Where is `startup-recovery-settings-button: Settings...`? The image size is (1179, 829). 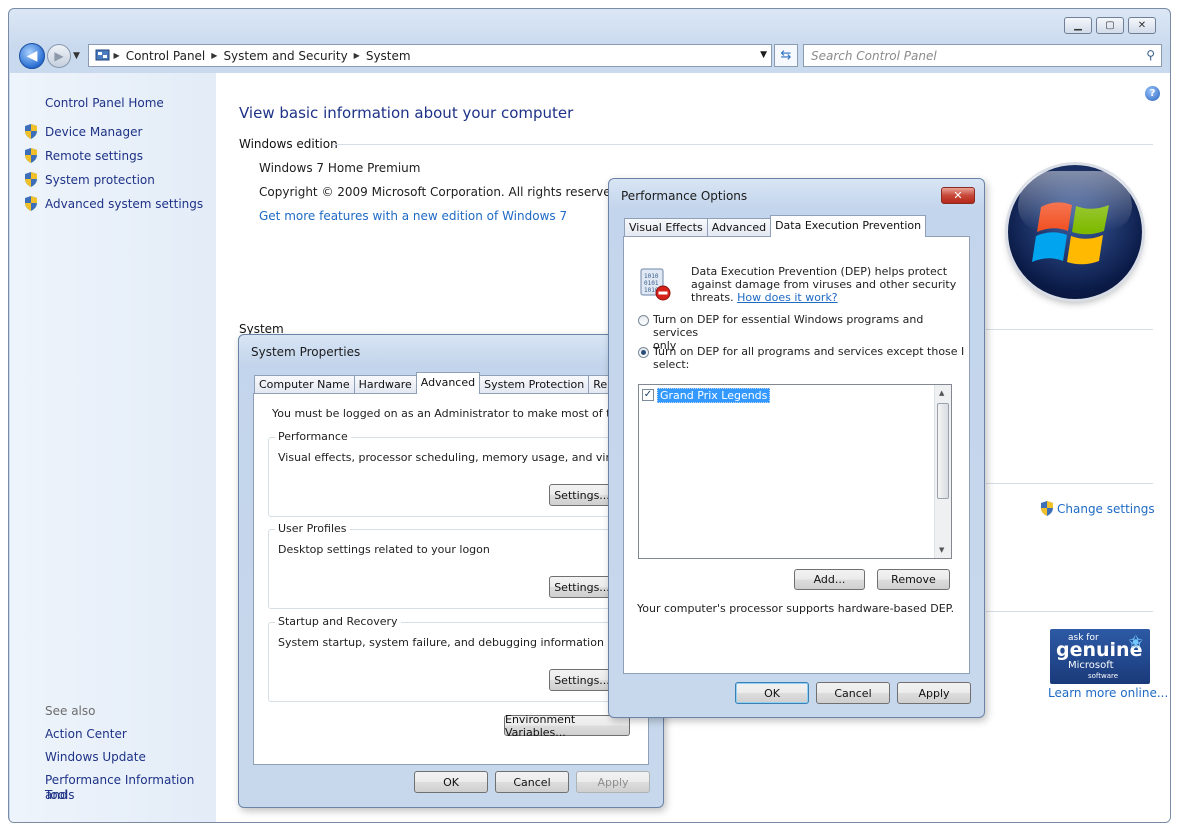
startup-recovery-settings-button: Settings... is located at coordinates (582, 680).